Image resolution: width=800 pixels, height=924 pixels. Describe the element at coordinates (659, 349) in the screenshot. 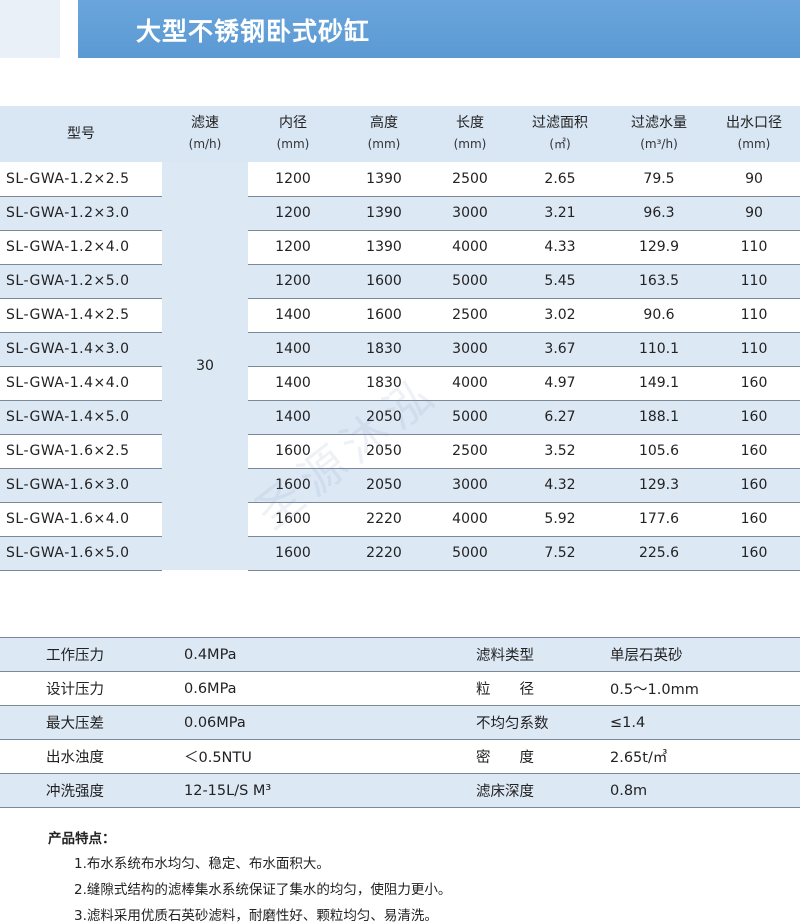

I see `flow-cell: 110.1` at that location.